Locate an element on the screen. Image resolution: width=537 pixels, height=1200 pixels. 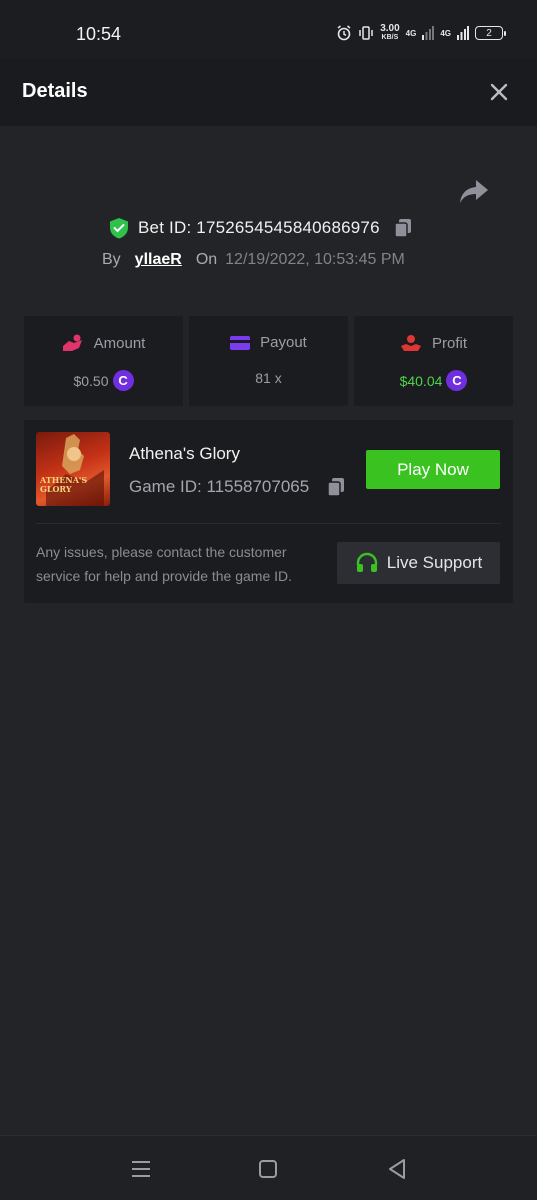
game-title: Athena's Glory is located at coordinates (184, 453).